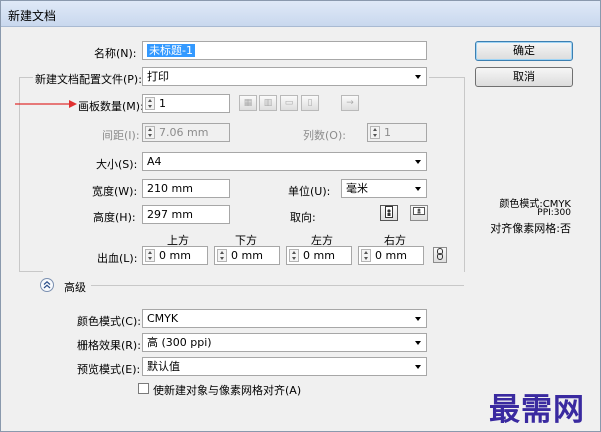 The width and height of the screenshot is (601, 432). I want to click on bleed-top-stepper: 0 mm, so click(175, 255).